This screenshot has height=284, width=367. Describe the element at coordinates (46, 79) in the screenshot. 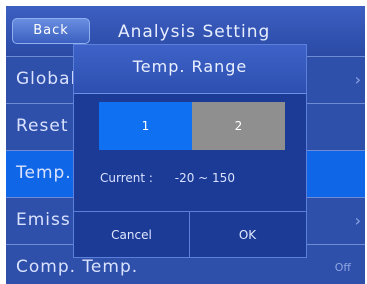

I see `menu-item-label: Global` at that location.